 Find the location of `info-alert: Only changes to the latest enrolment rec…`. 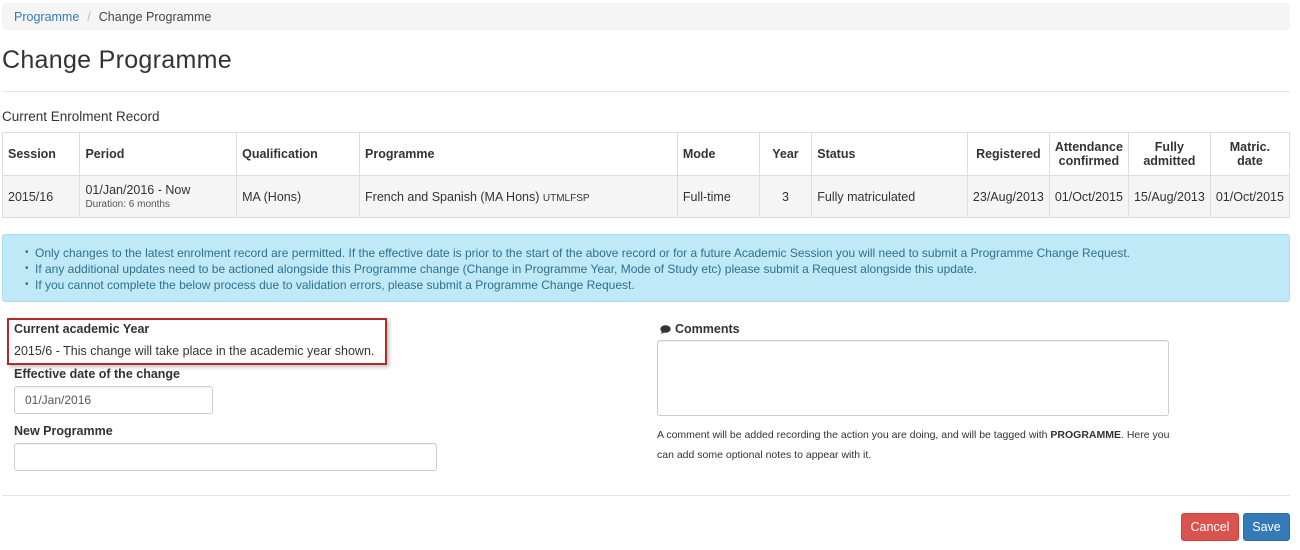

info-alert: Only changes to the latest enrolment rec… is located at coordinates (646, 268).